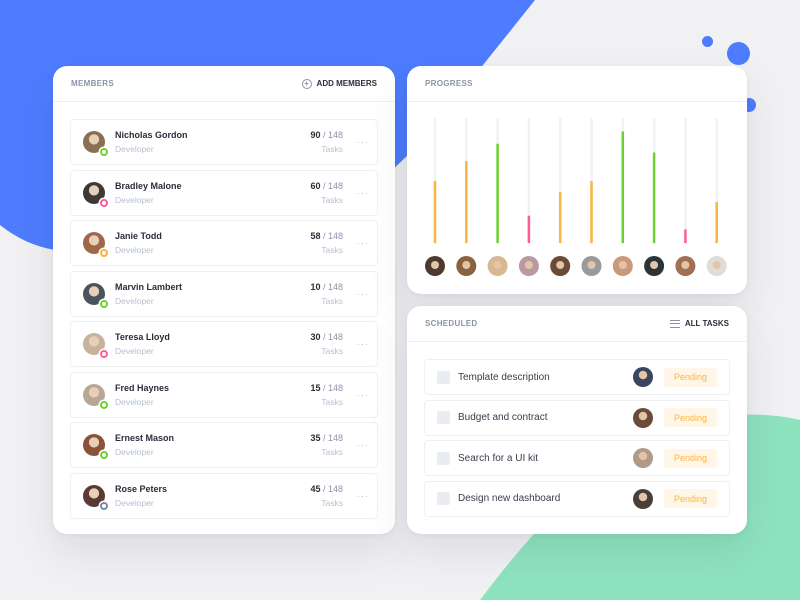 The width and height of the screenshot is (800, 600). Describe the element at coordinates (326, 496) in the screenshot. I see `member-stats: 45 / 148 Tasks` at that location.